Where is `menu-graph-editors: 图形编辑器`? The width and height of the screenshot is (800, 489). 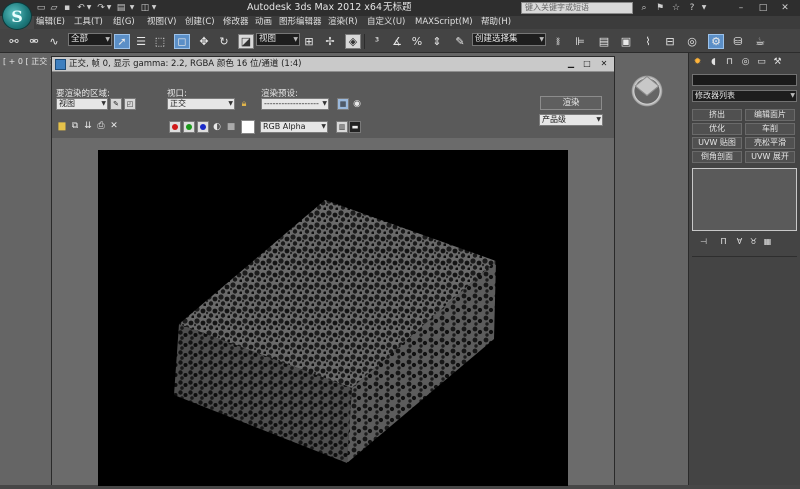 menu-graph-editors: 图形编辑器 is located at coordinates (300, 22).